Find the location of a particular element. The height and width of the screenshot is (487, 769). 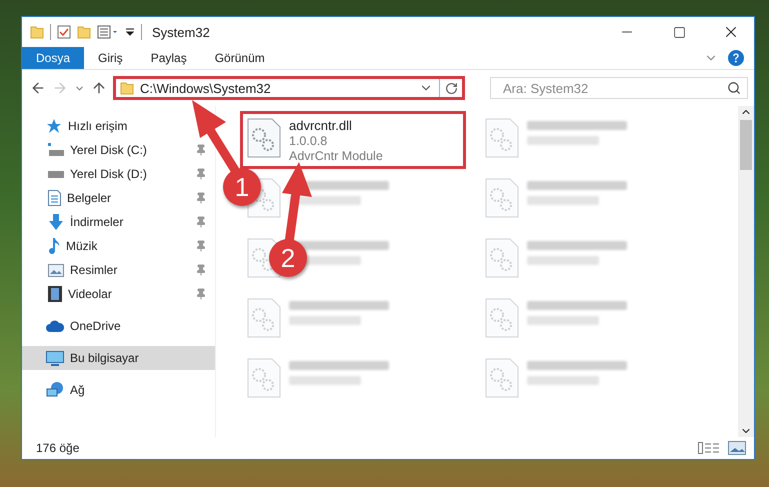

ribbon-tab: Giriş is located at coordinates (110, 58).